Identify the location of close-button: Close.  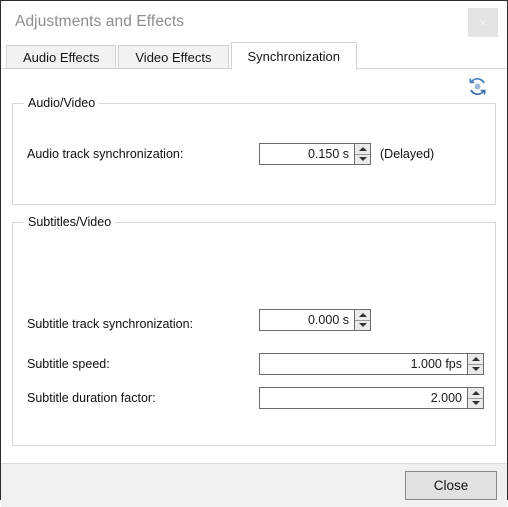
(451, 485).